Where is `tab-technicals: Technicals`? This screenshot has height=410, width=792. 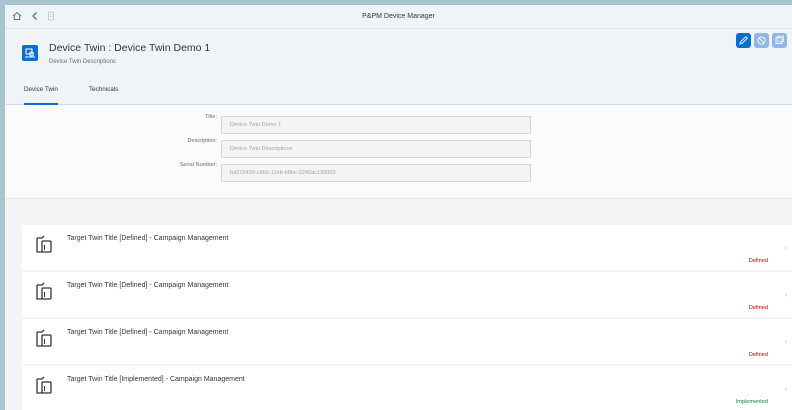 tab-technicals: Technicals is located at coordinates (103, 91).